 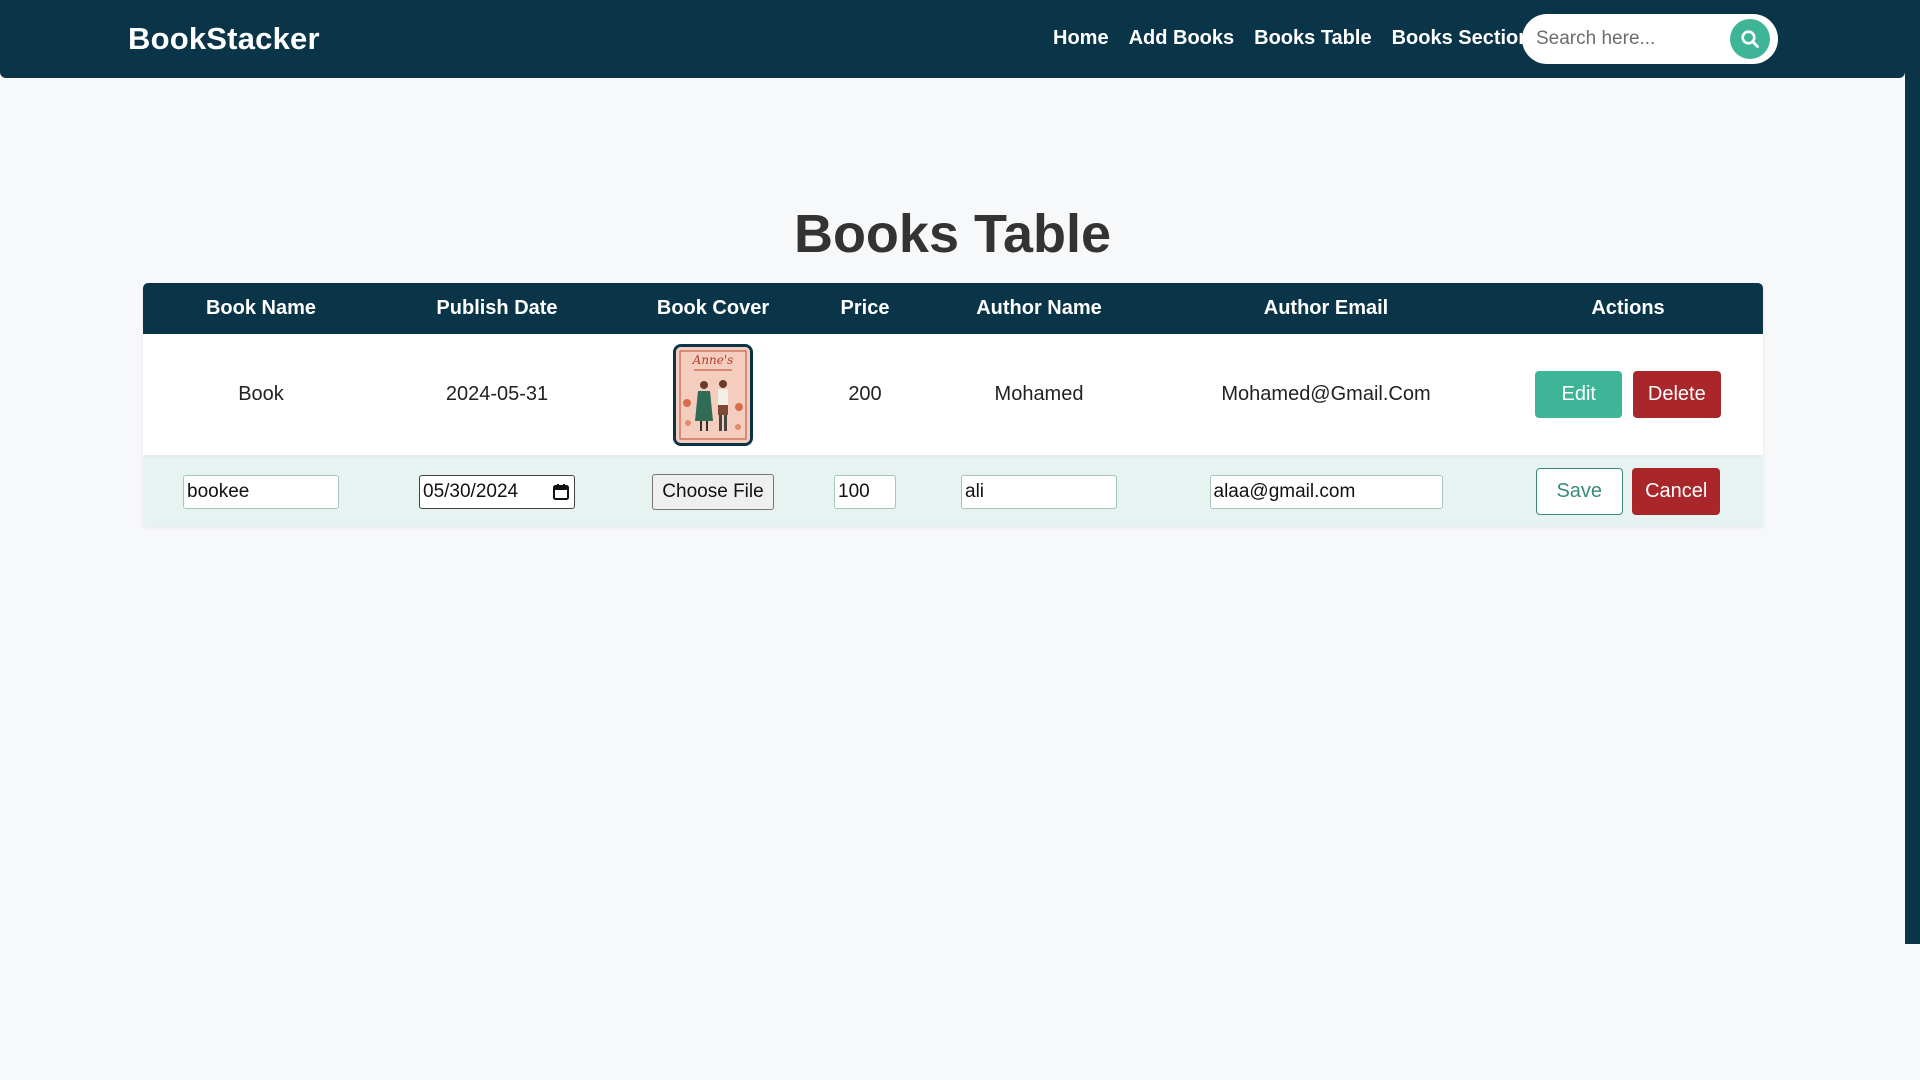 I want to click on author-email-field, so click(x=1326, y=491).